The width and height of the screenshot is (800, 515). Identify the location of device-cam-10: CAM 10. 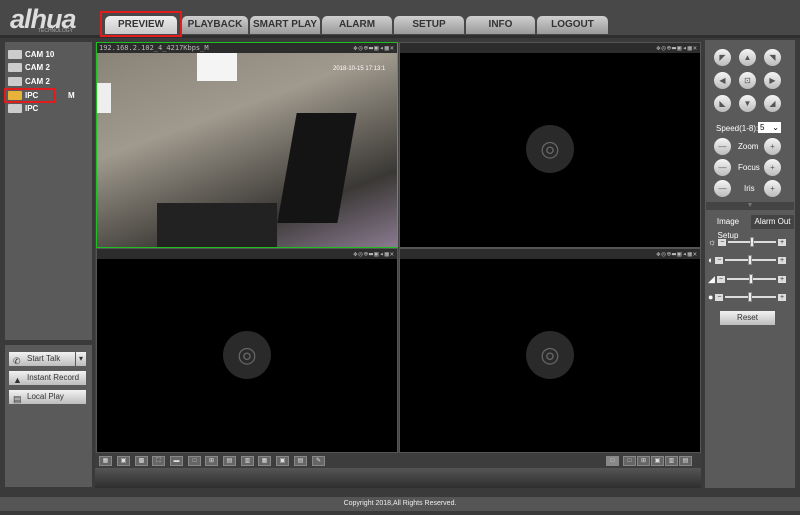
(31, 54).